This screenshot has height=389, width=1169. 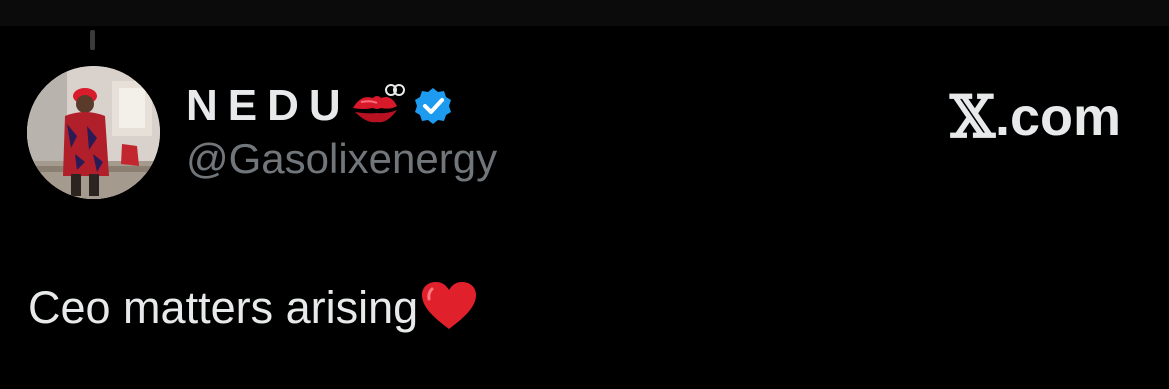 What do you see at coordinates (972, 117) in the screenshot?
I see `x-logo-icon: 𝕏` at bounding box center [972, 117].